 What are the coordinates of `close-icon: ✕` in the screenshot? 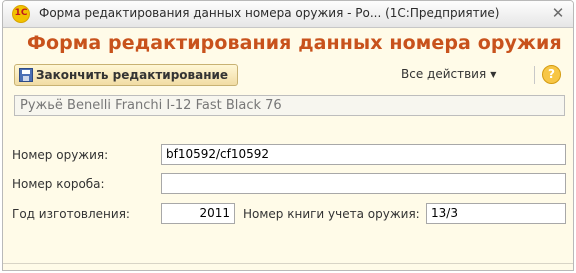 It's located at (558, 13).